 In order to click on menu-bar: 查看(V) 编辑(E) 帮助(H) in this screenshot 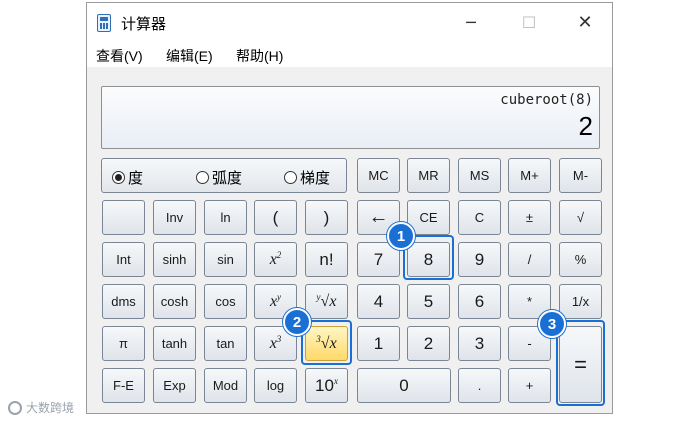, I will do `click(349, 54)`.